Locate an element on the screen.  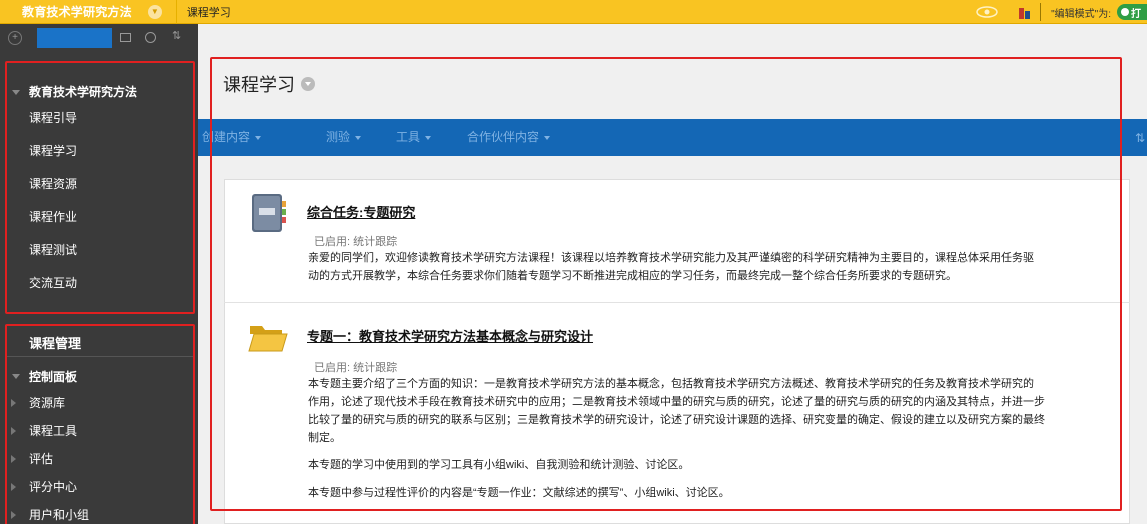
control-panel-title: 控制面板 is located at coordinates (53, 376).